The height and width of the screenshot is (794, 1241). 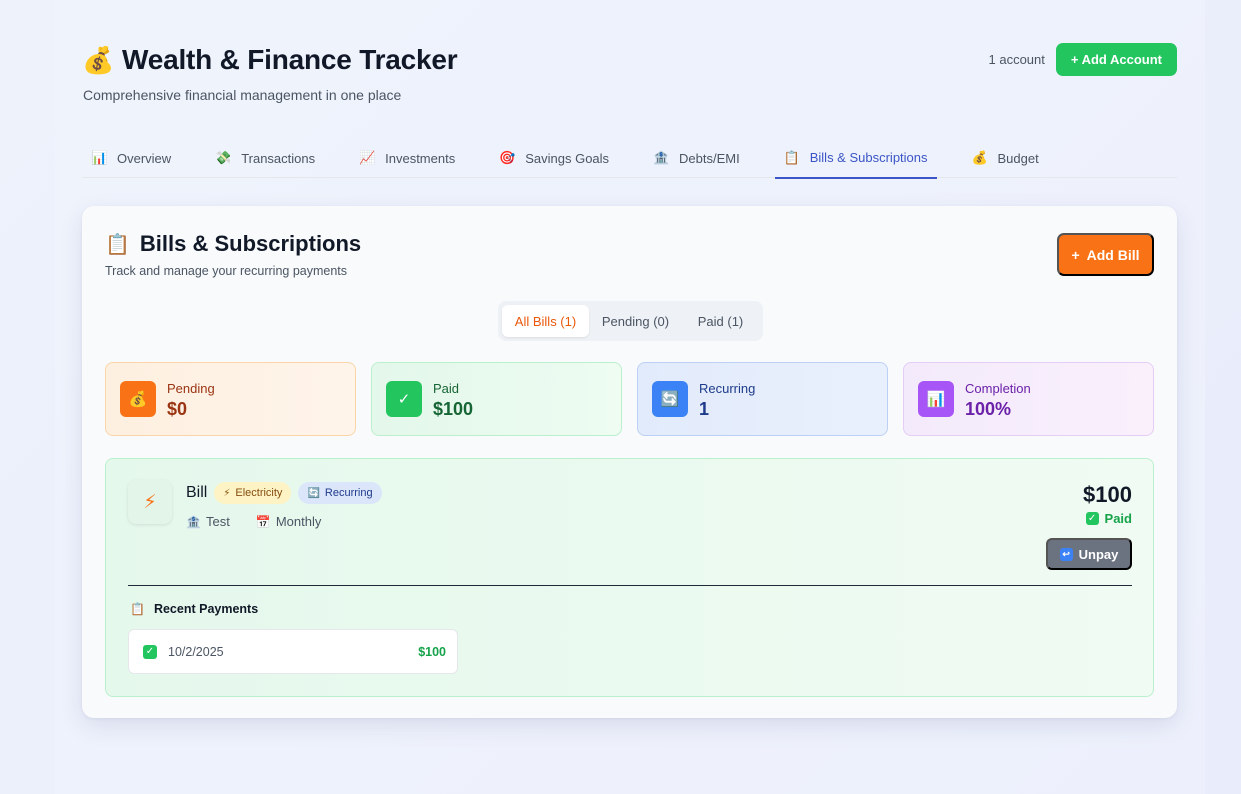 I want to click on unpay-button: ↩ Unpay, so click(x=1089, y=554).